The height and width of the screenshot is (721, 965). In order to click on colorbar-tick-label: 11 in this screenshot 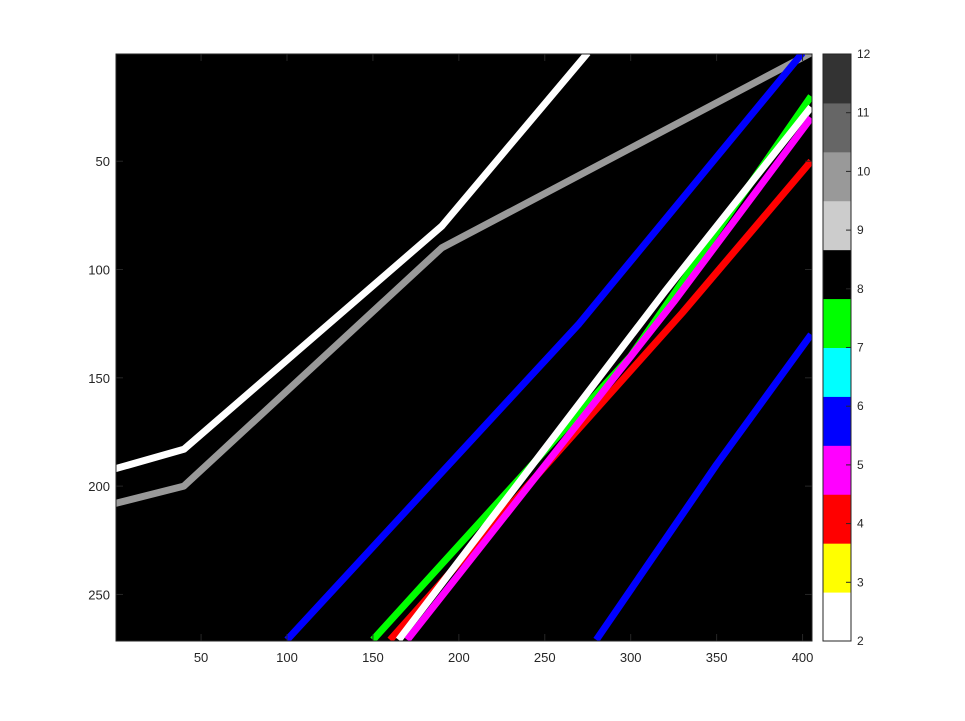, I will do `click(863, 113)`.